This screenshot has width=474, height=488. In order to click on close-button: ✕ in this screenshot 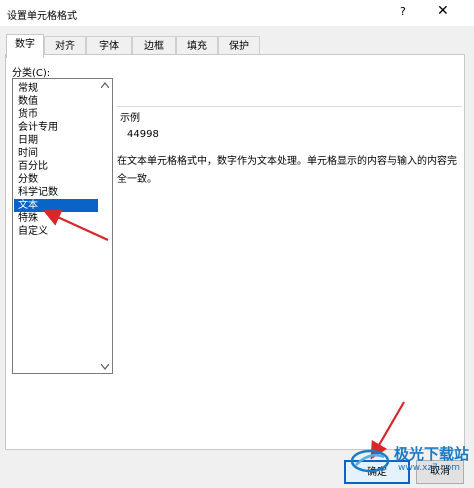, I will do `click(443, 11)`.